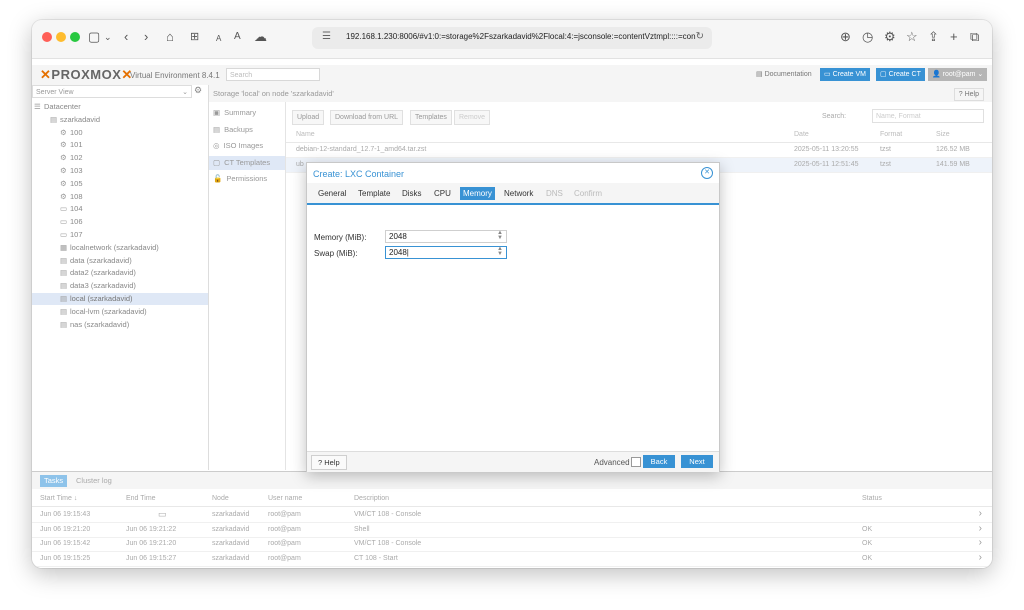 The image size is (1024, 610). I want to click on tab-cluster-log: Cluster log, so click(94, 481).